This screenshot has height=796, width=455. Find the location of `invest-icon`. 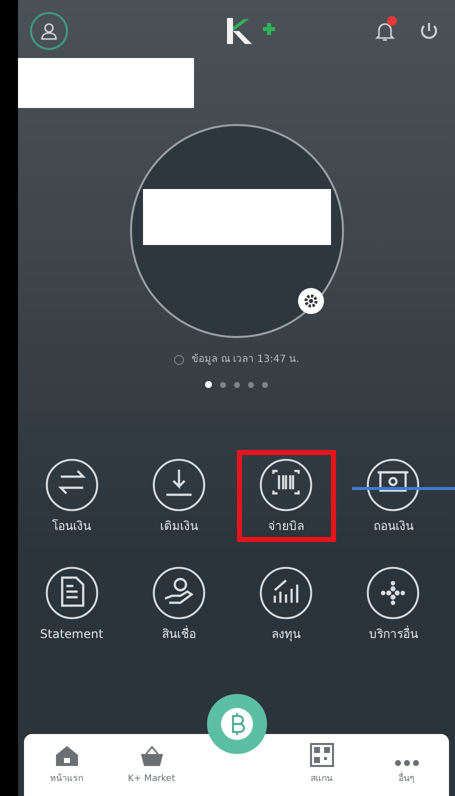

invest-icon is located at coordinates (286, 593).